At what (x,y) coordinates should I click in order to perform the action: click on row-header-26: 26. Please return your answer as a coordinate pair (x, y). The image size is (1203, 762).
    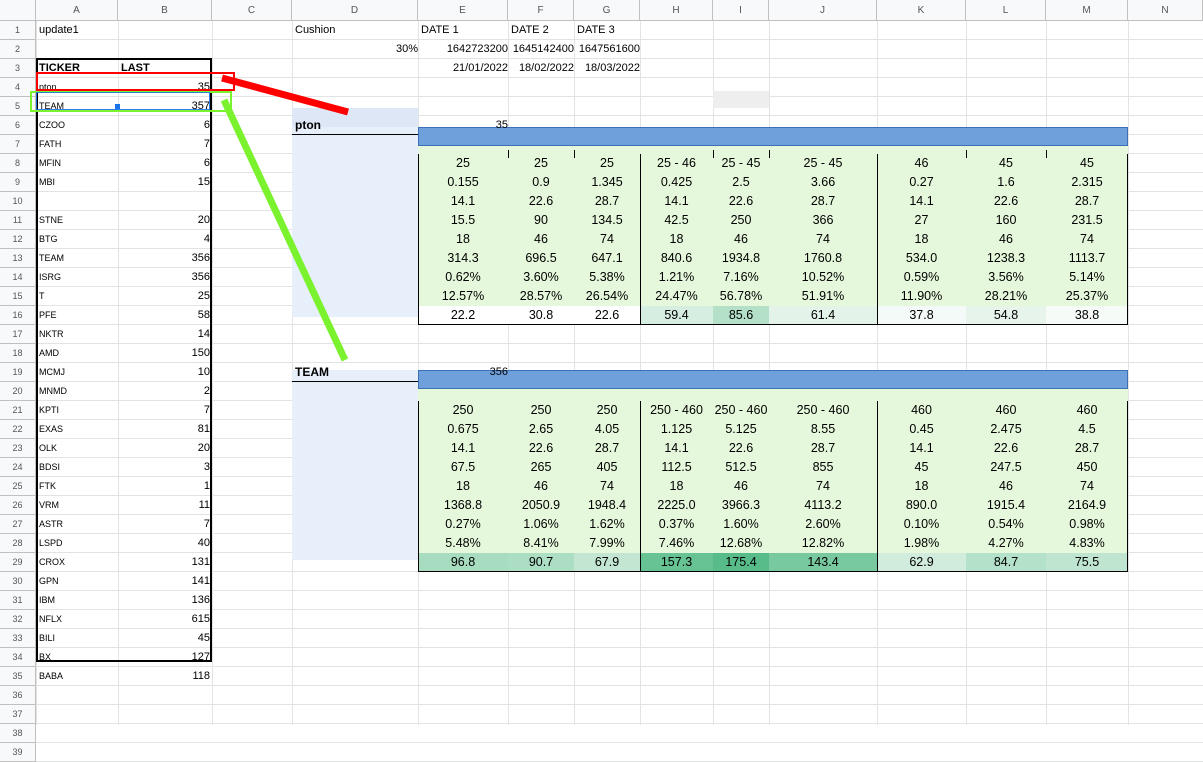
    Looking at the image, I should click on (18, 505).